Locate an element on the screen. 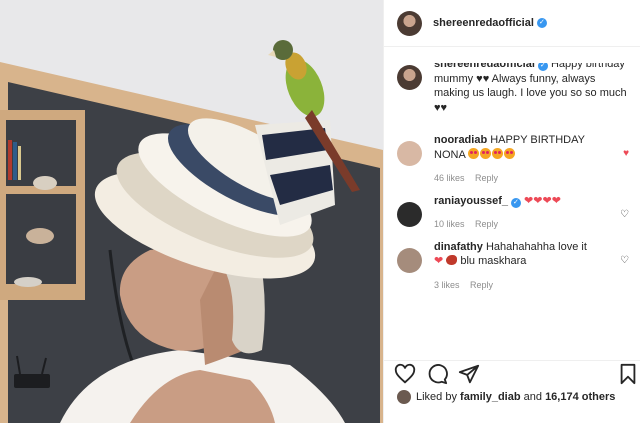 The height and width of the screenshot is (423, 640). author-username: shereenredaofficial is located at coordinates (483, 23).